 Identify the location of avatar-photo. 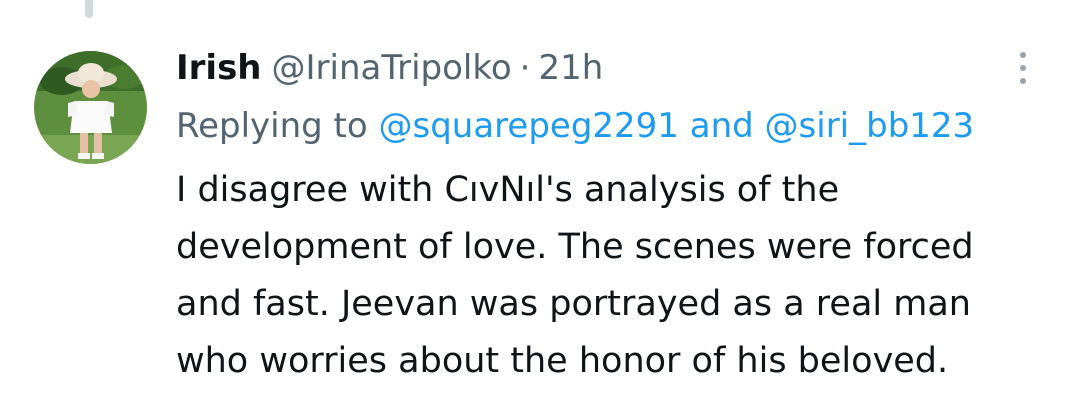
(90, 107).